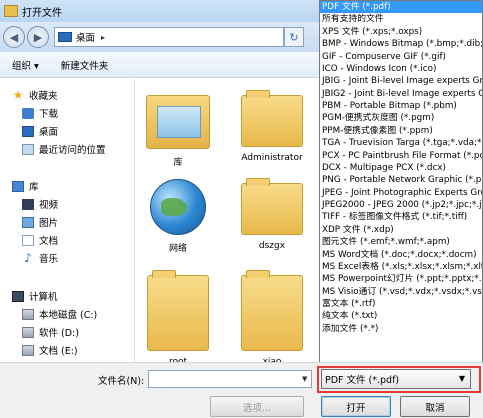 The width and height of the screenshot is (483, 418). I want to click on organize-menu: 组织 ▾, so click(25, 65).